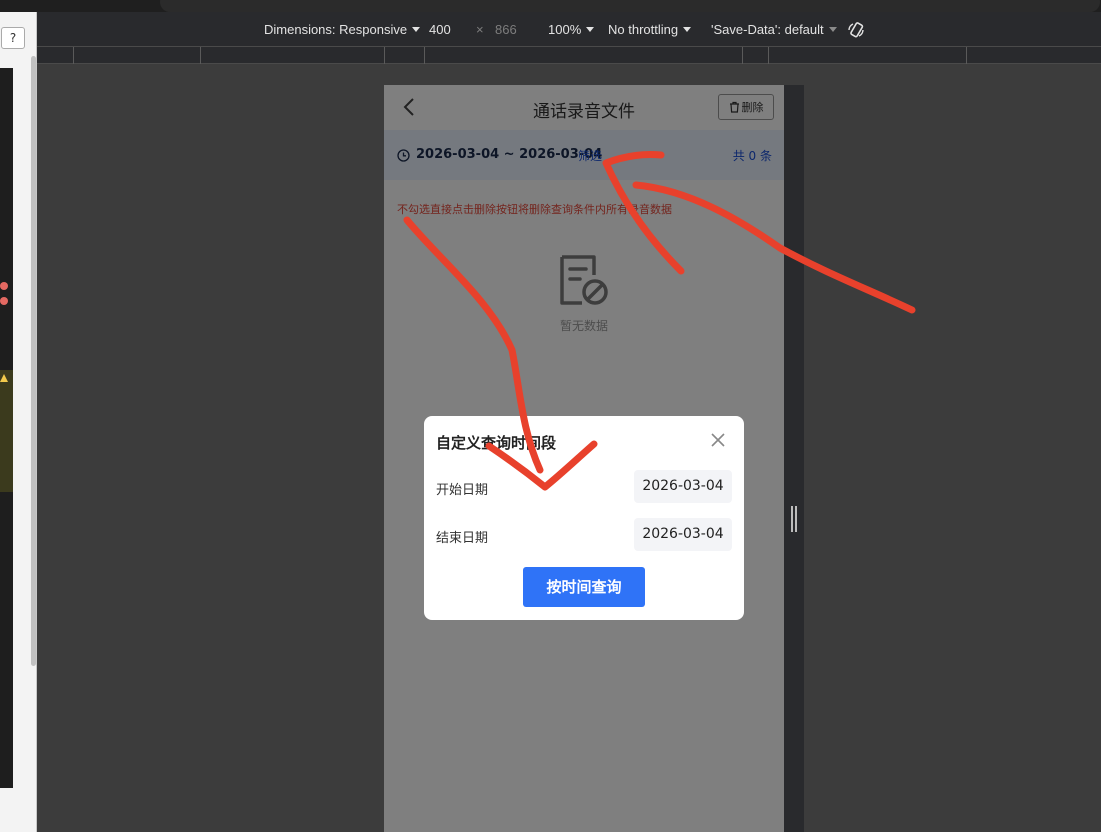 The image size is (1101, 832). I want to click on throttling-dropdown: No throttling, so click(650, 29).